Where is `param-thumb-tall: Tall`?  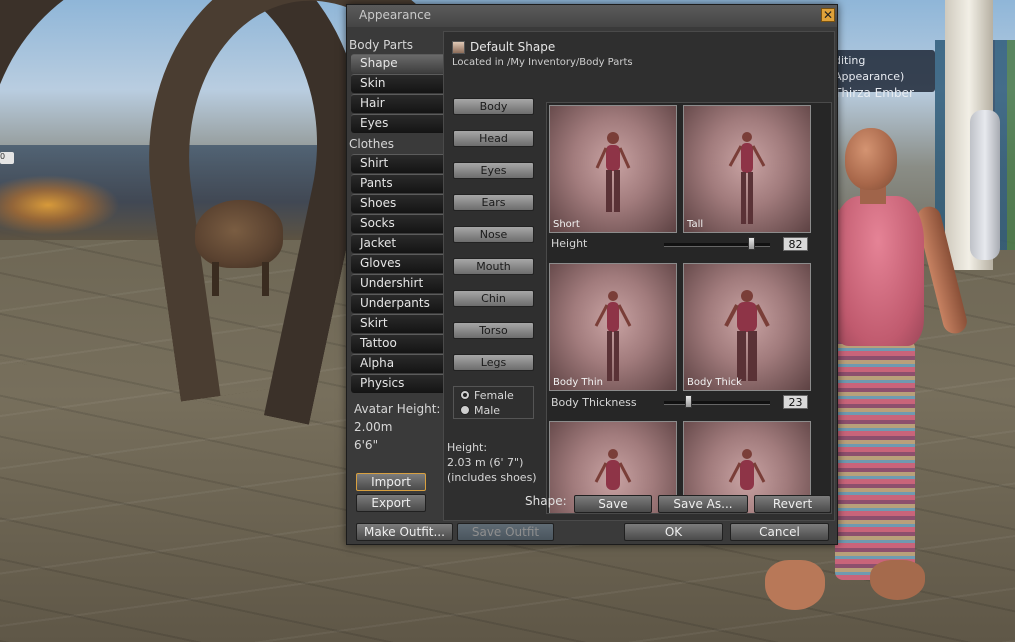
param-thumb-tall: Tall is located at coordinates (747, 169).